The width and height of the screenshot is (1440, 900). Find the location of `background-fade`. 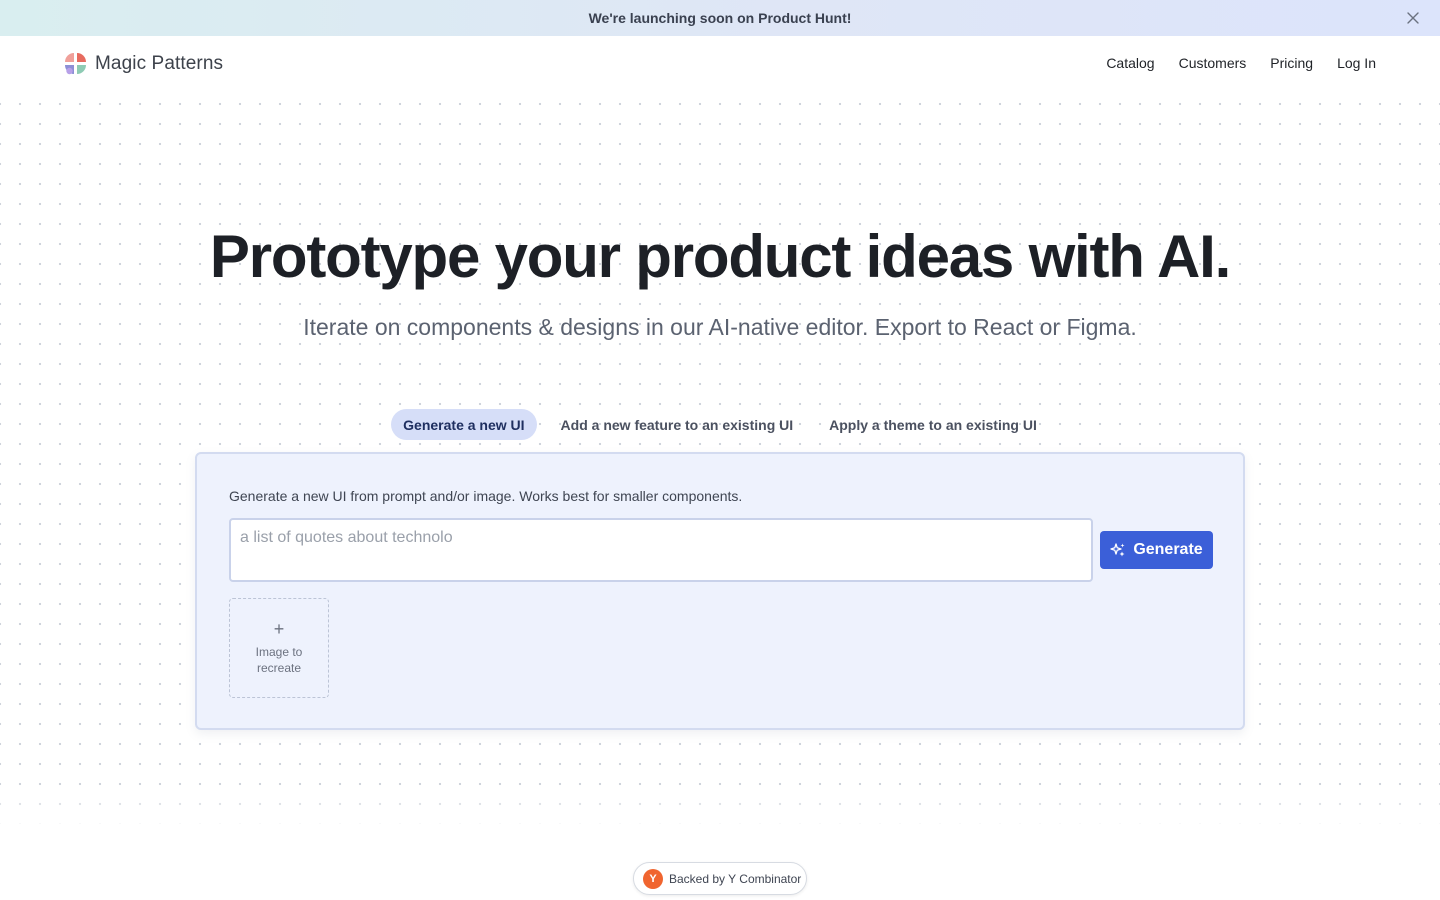

background-fade is located at coordinates (720, 810).